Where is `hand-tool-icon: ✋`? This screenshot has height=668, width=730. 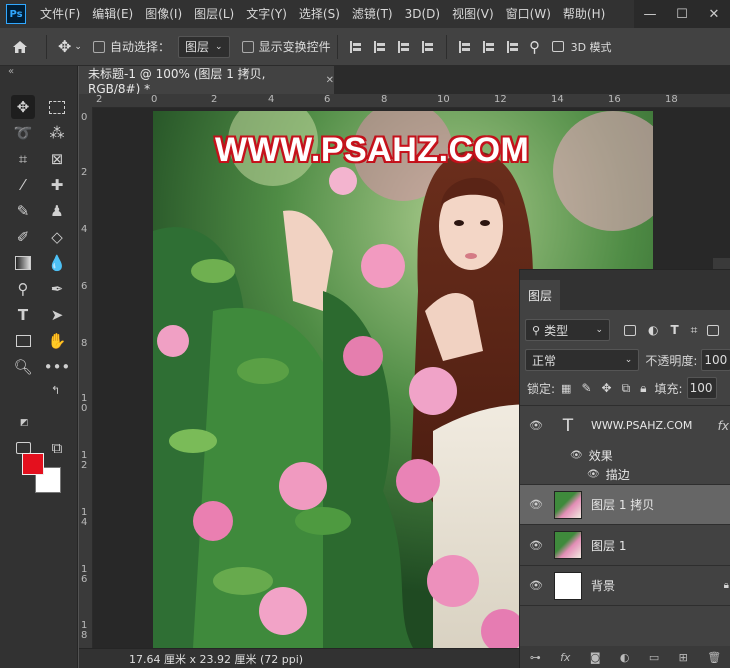
hand-tool-icon: ✋ is located at coordinates (57, 341).